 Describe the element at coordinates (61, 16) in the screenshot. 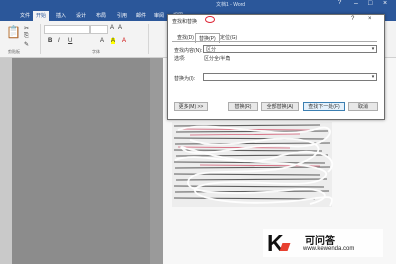

I see `tab-insert: 插入` at that location.